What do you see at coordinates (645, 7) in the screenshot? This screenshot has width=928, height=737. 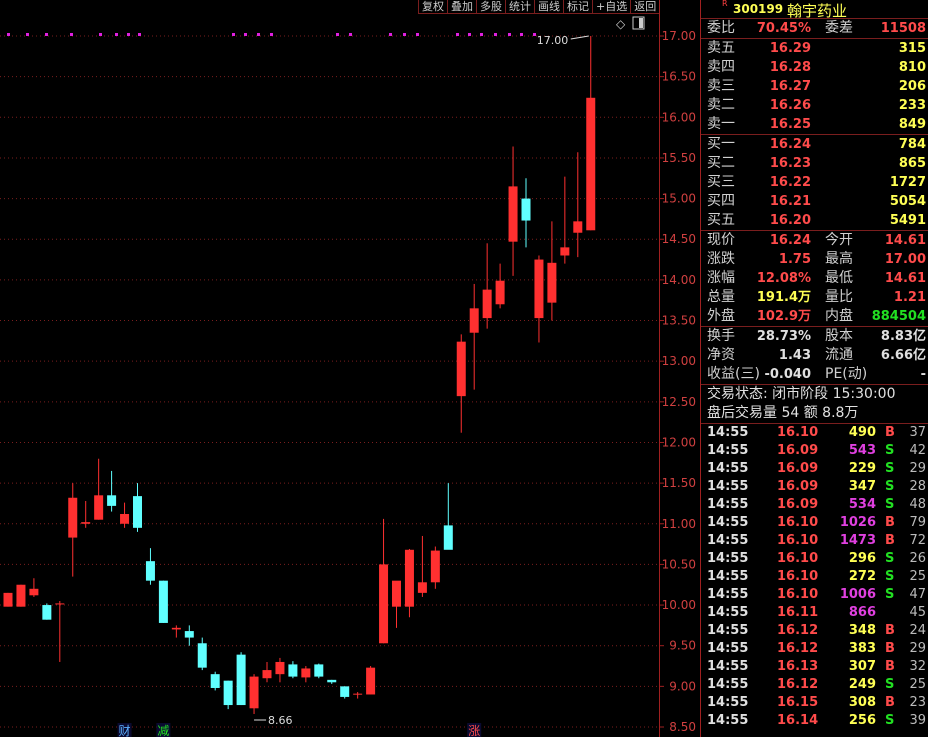 I see `toolbar-button: 返回` at bounding box center [645, 7].